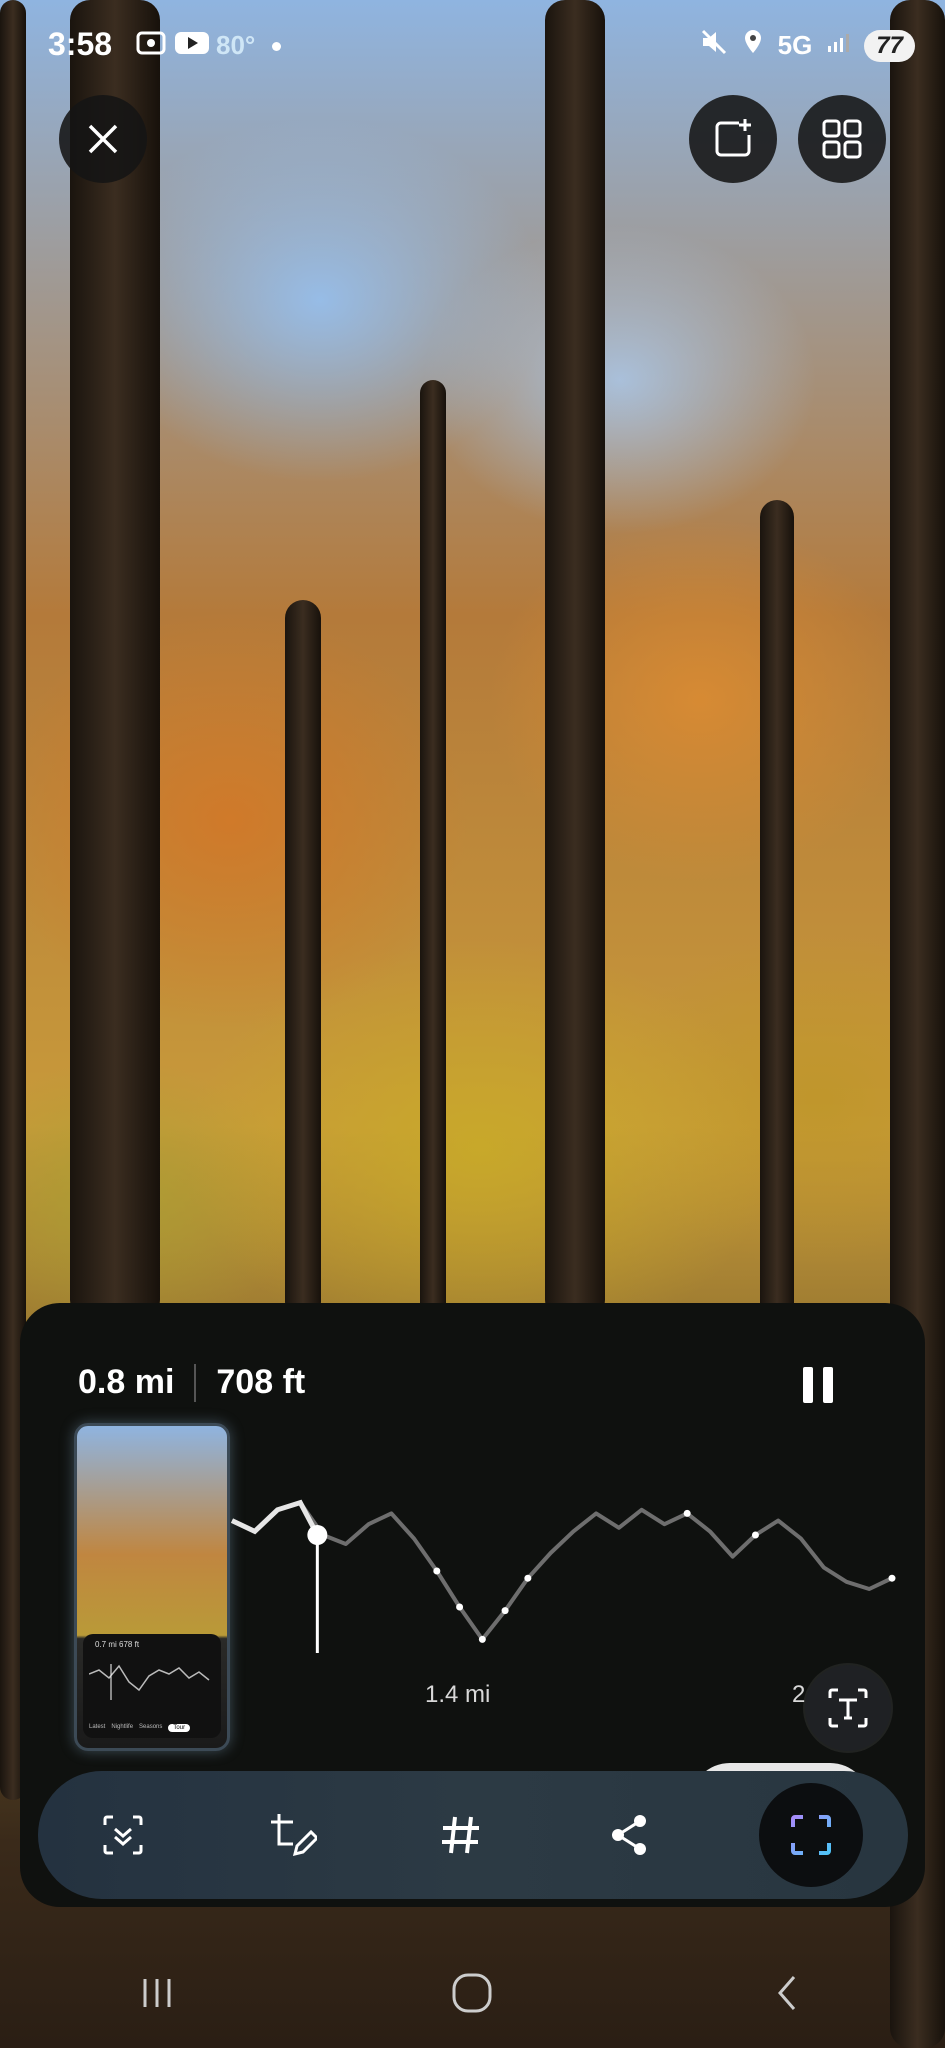 This screenshot has width=945, height=2048. What do you see at coordinates (828, 1385) in the screenshot?
I see `pause-icon-bar` at bounding box center [828, 1385].